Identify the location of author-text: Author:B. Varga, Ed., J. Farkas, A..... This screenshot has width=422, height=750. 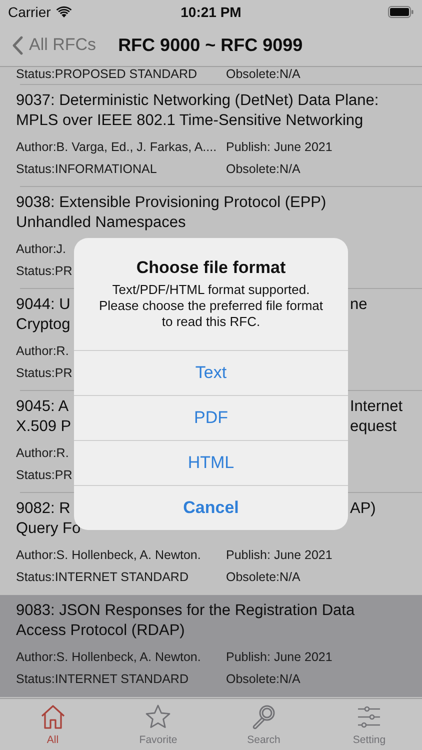
(116, 147).